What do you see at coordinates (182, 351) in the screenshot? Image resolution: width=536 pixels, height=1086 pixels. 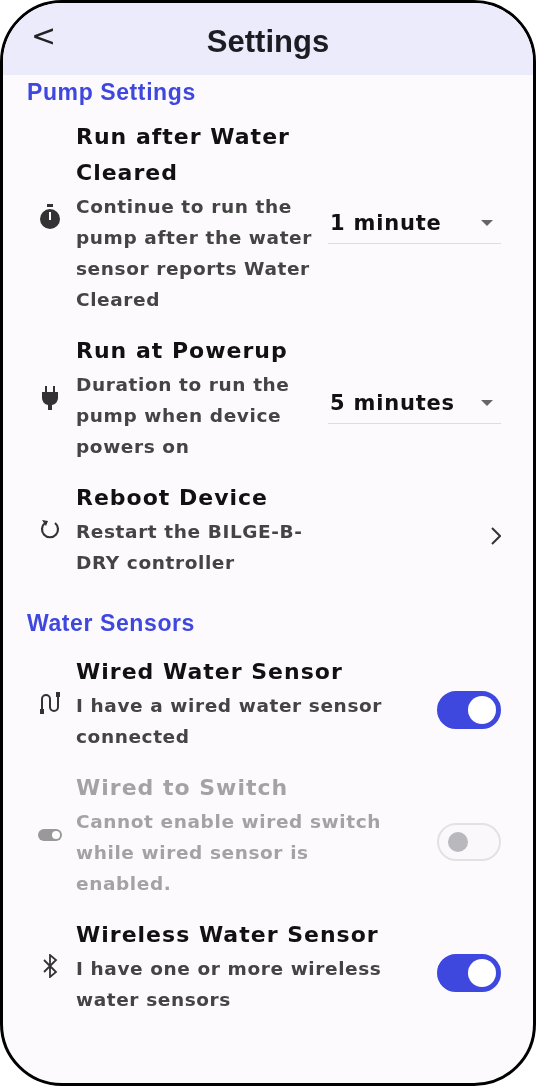 I see `setting-title: Run at Powerup` at bounding box center [182, 351].